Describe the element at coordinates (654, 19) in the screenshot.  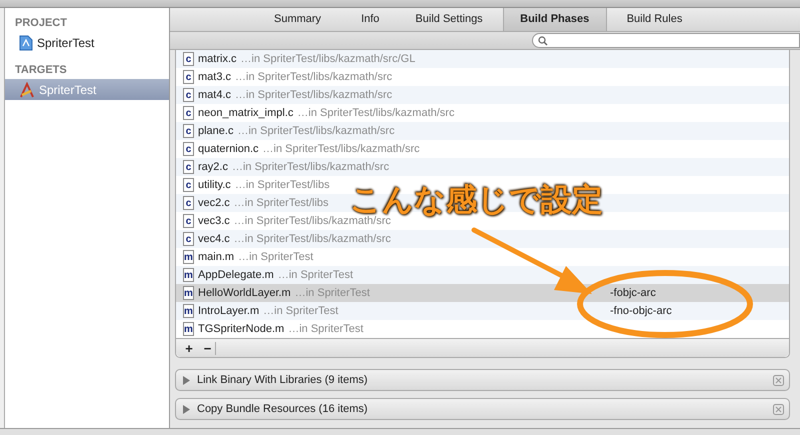
I see `tab: Build Rules` at that location.